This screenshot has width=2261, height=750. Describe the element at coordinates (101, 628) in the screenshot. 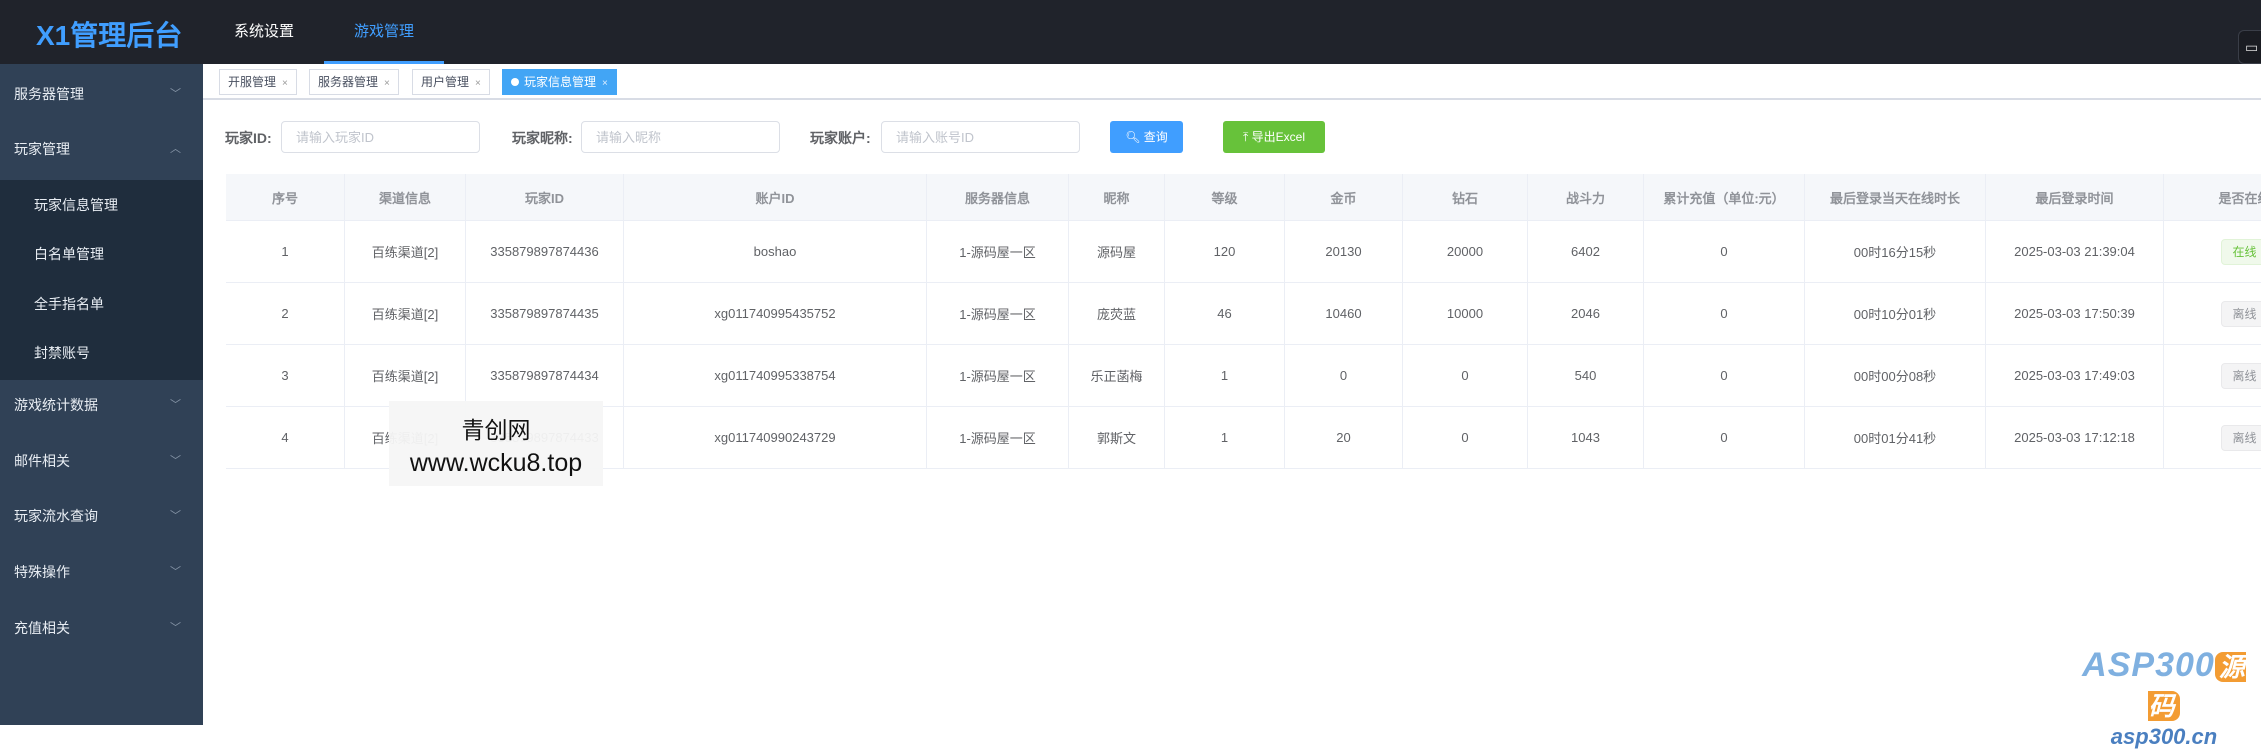

I see `sidebar-item-recharge: 充值相关 ﹀` at that location.